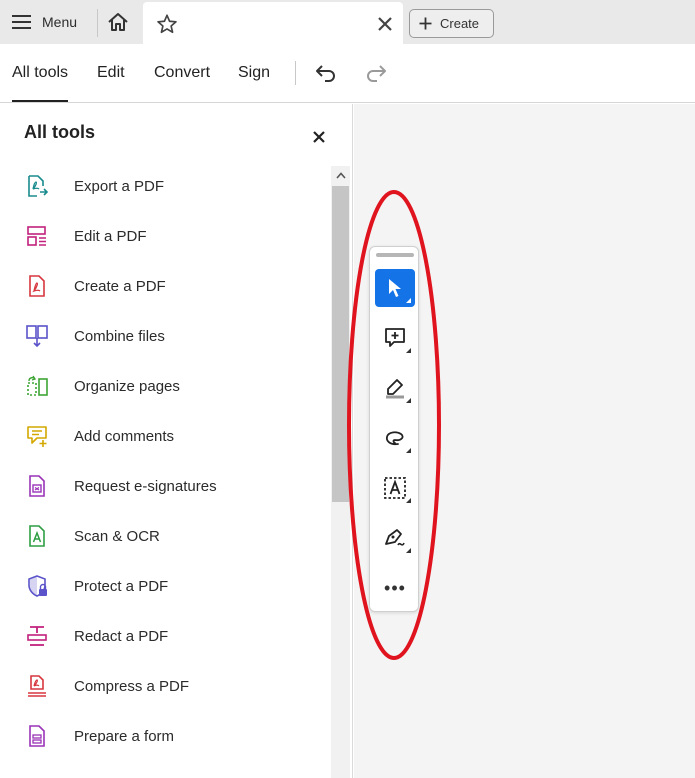  Describe the element at coordinates (340, 344) in the screenshot. I see `scroll-thumb` at that location.